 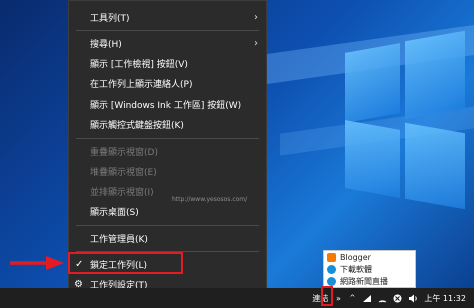 I want to click on links-toolbar-popup: Blogger 下載軟體 網路新聞直播, so click(x=369, y=269).